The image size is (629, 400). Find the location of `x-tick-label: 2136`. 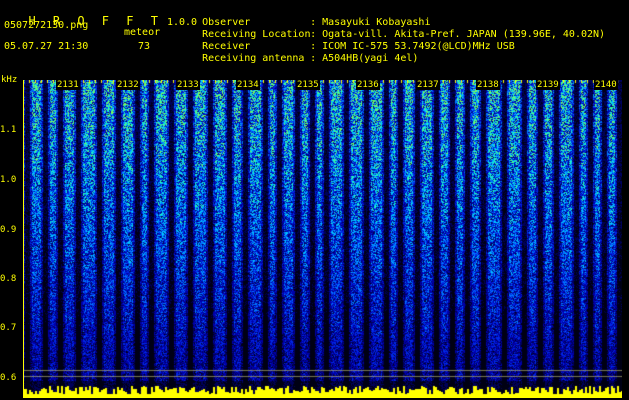

x-tick-label: 2136 is located at coordinates (368, 85).